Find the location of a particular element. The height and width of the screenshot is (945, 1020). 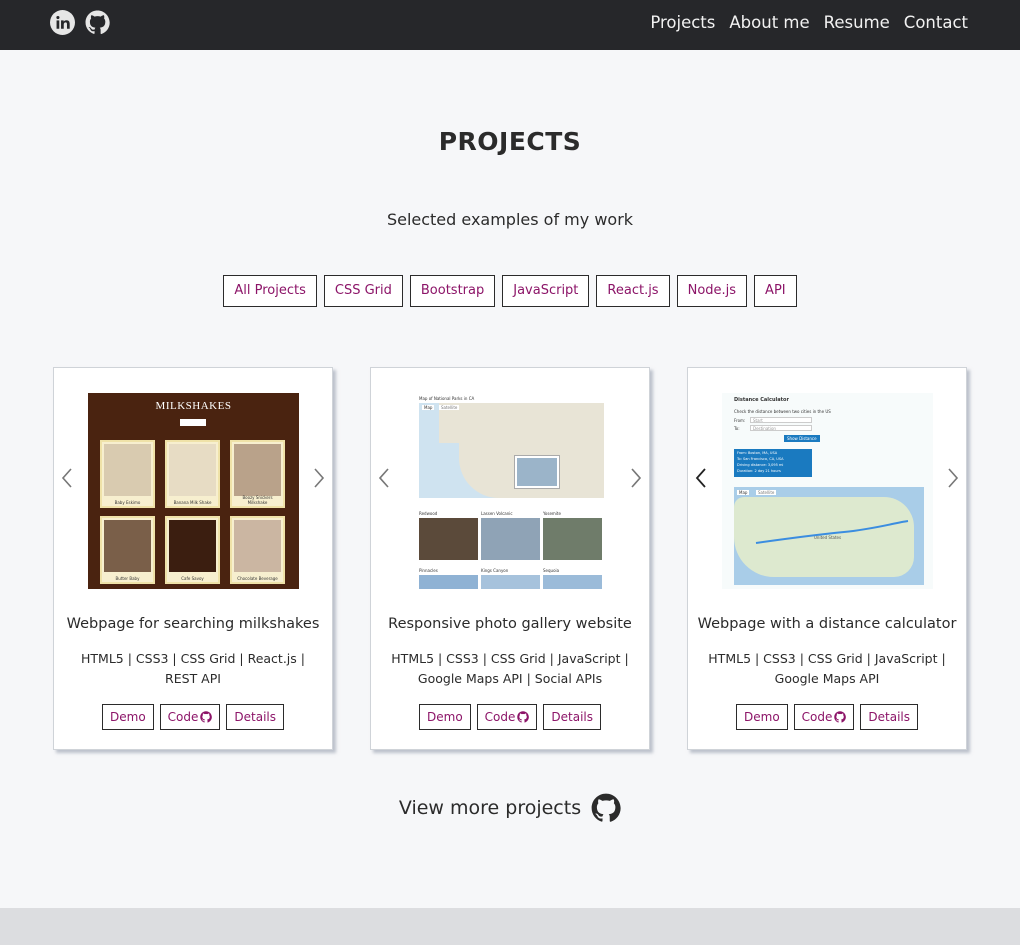

thumb-heading: Distance Calculator is located at coordinates (761, 400).